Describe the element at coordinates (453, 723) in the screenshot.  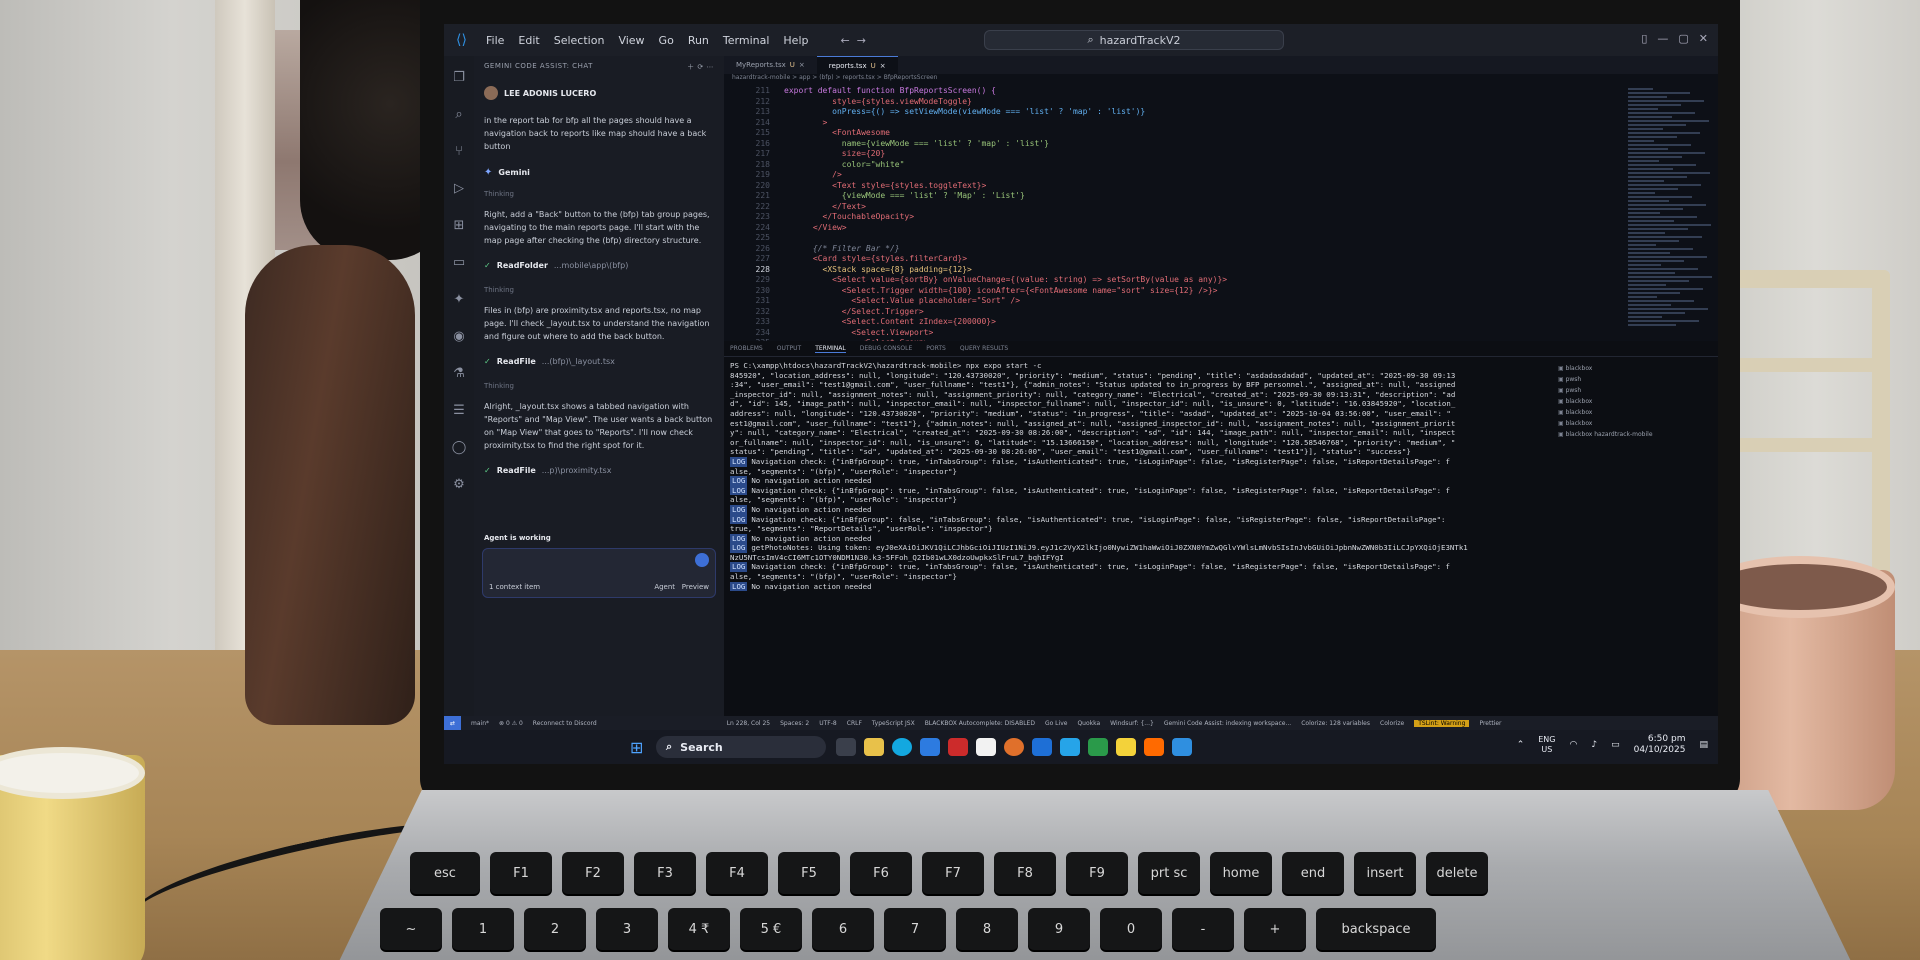
I see `remote-indicator-icon: ⇄` at that location.